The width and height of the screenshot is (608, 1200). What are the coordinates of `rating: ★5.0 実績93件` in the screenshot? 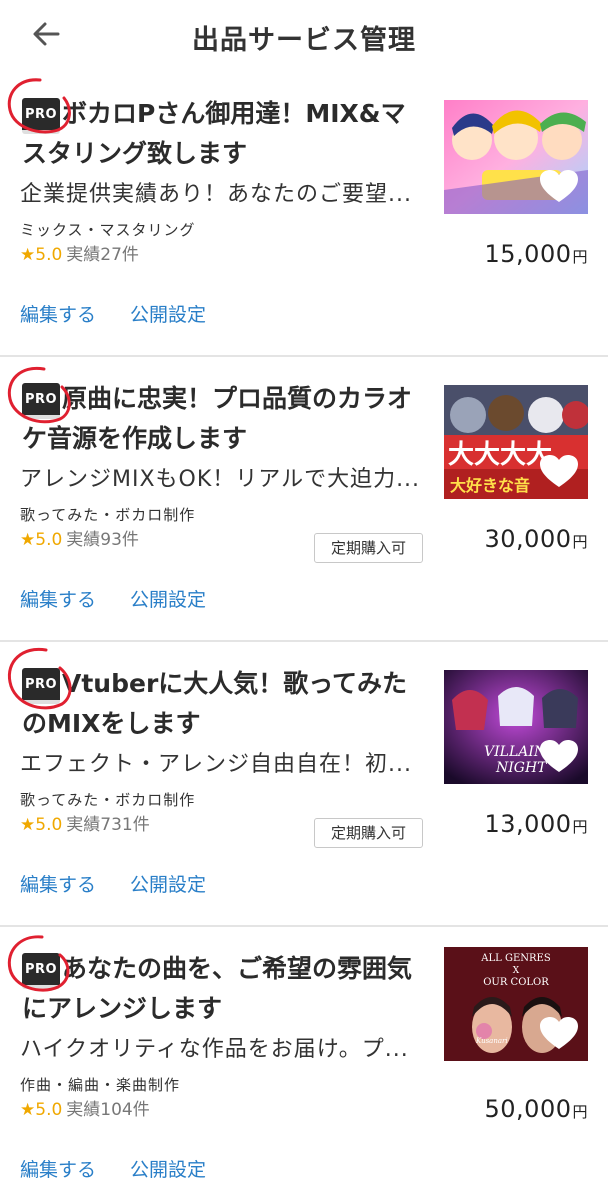 It's located at (79, 540).